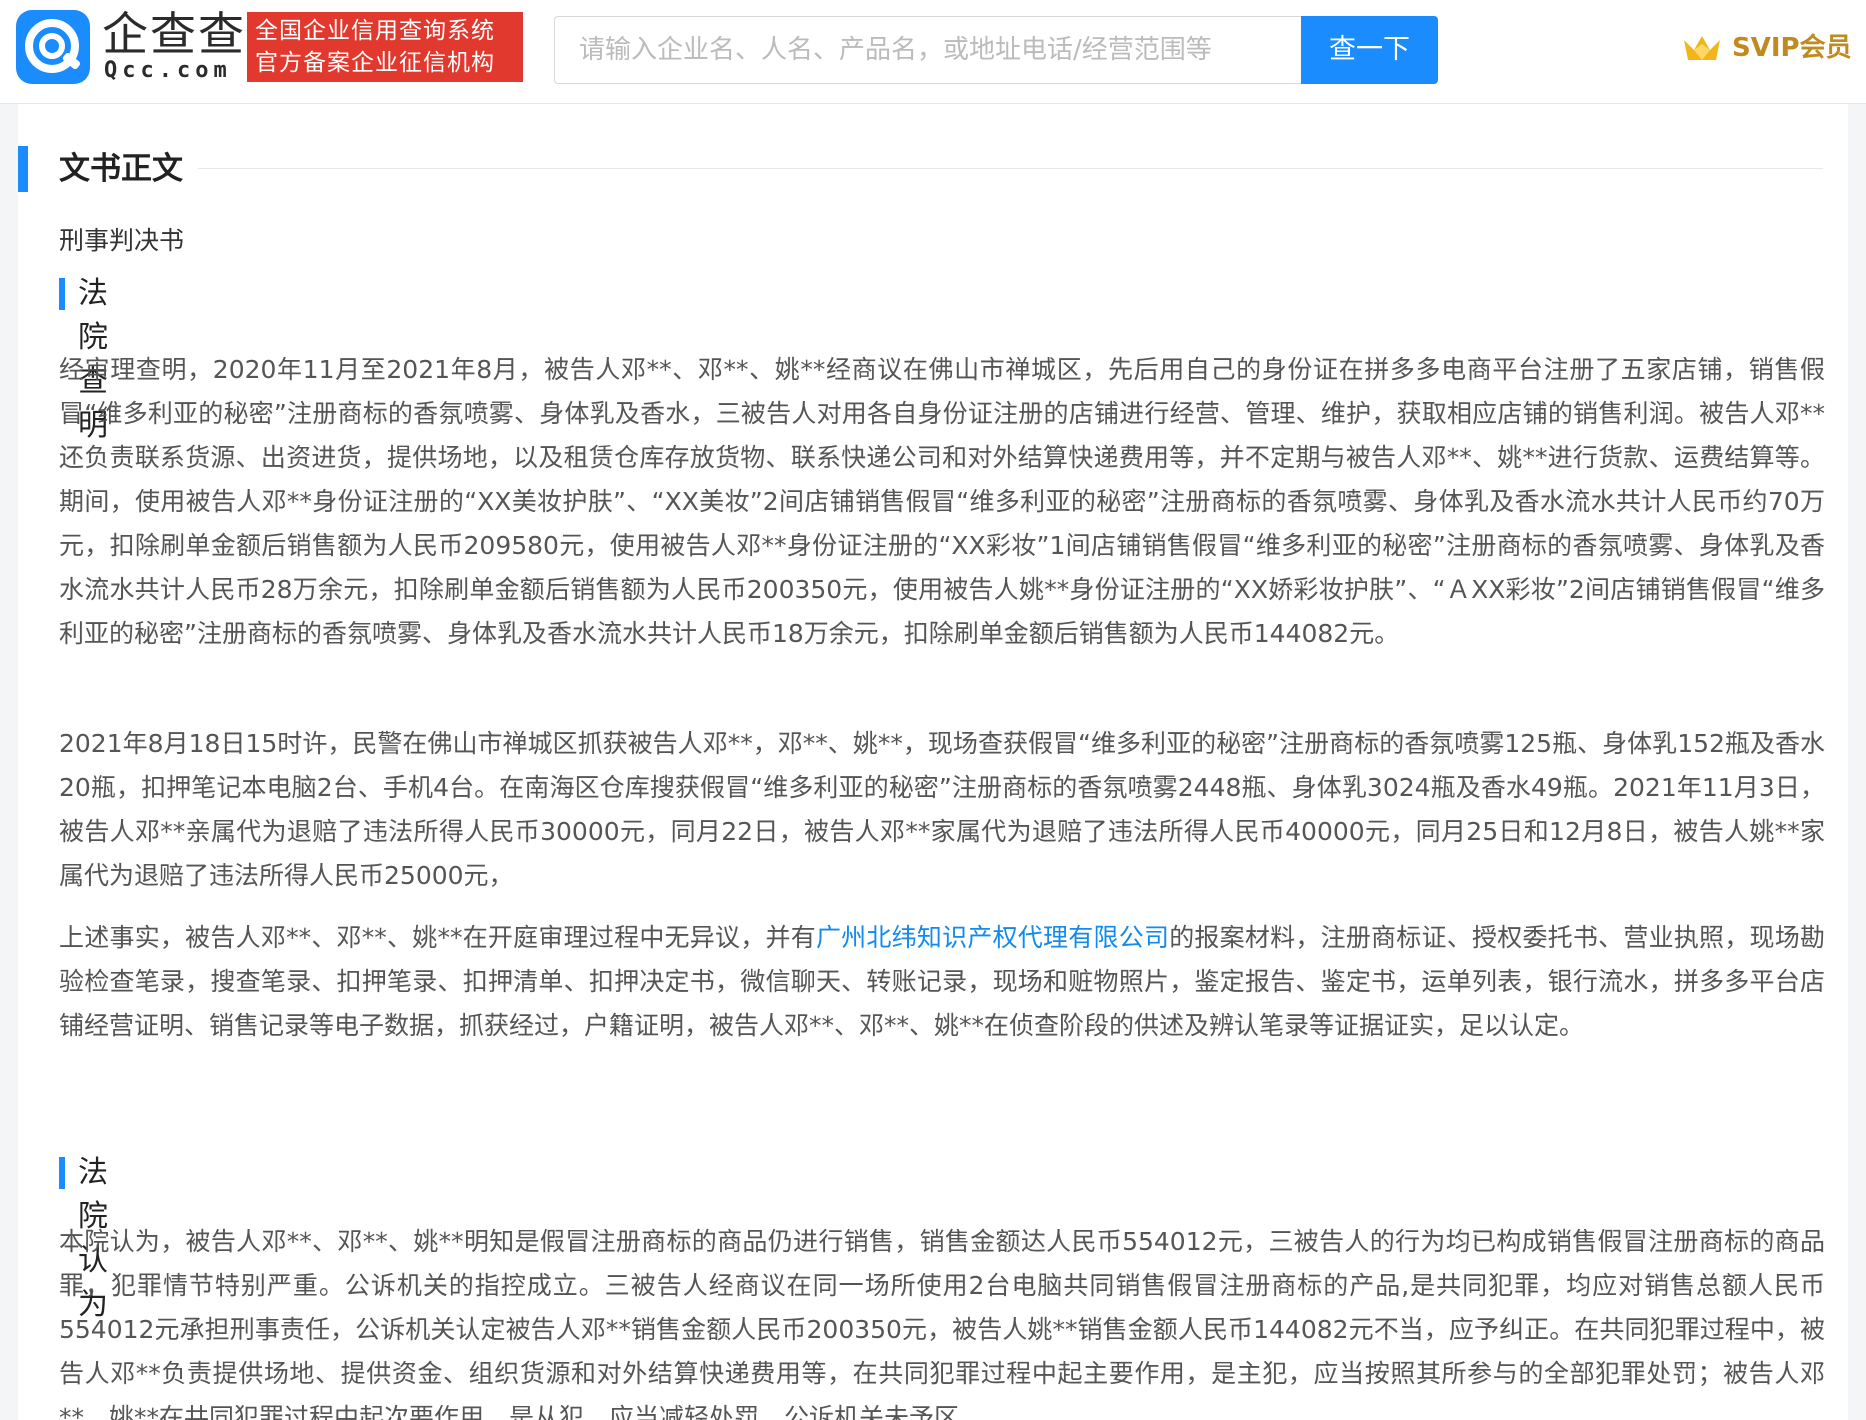 This screenshot has width=1866, height=1420. What do you see at coordinates (53, 47) in the screenshot?
I see `qcc-logo-icon` at bounding box center [53, 47].